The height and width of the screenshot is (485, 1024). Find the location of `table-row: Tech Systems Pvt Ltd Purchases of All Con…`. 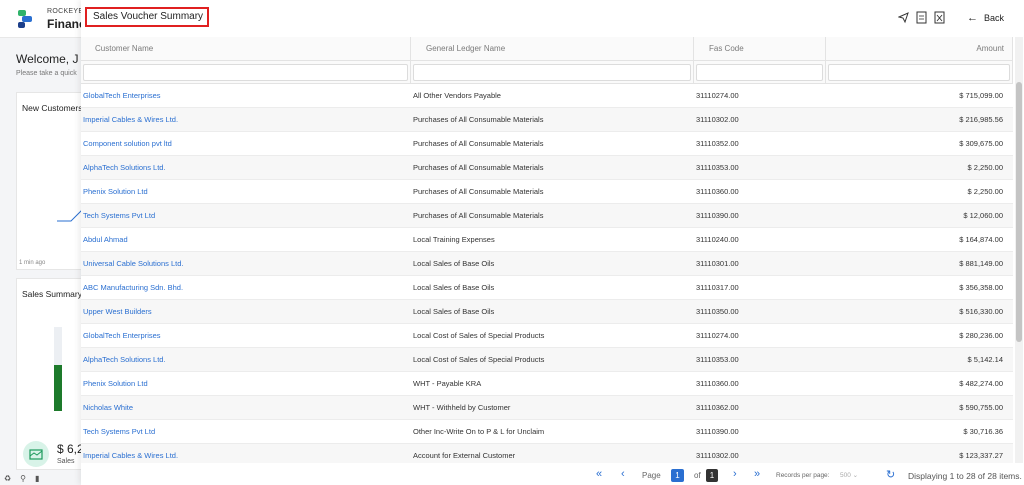

table-row: Tech Systems Pvt Ltd Purchases of All Con… is located at coordinates (547, 216).